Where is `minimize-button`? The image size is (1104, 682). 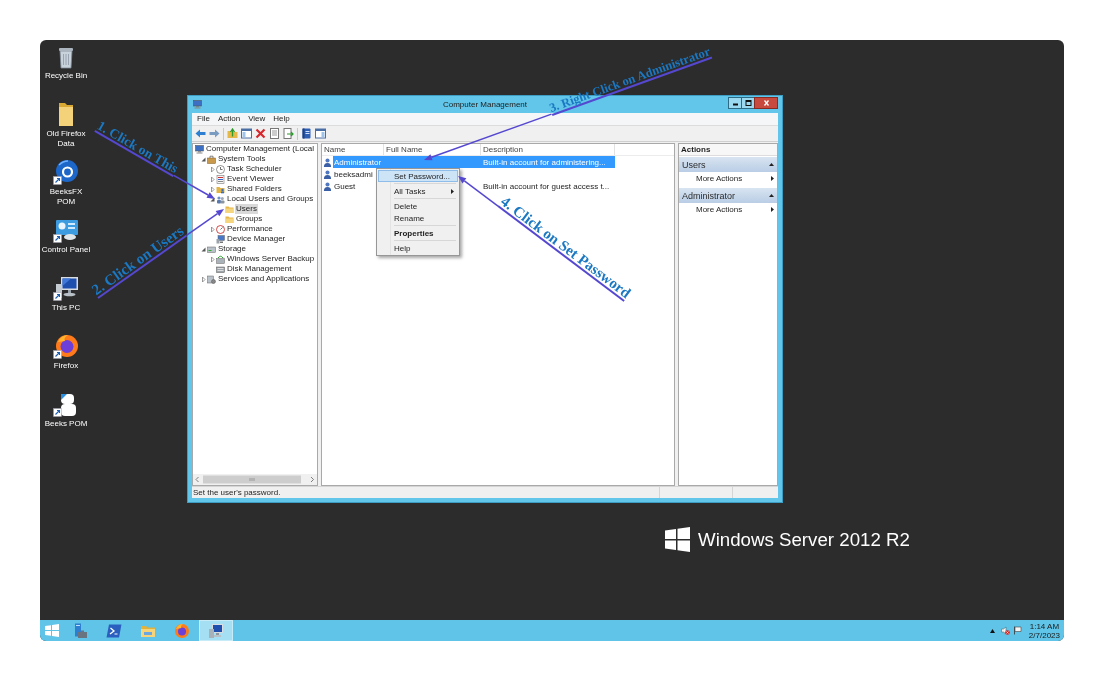
minimize-button is located at coordinates (735, 103).